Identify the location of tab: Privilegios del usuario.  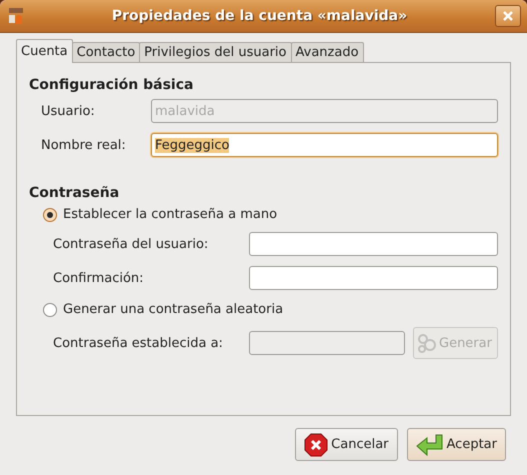
(215, 52).